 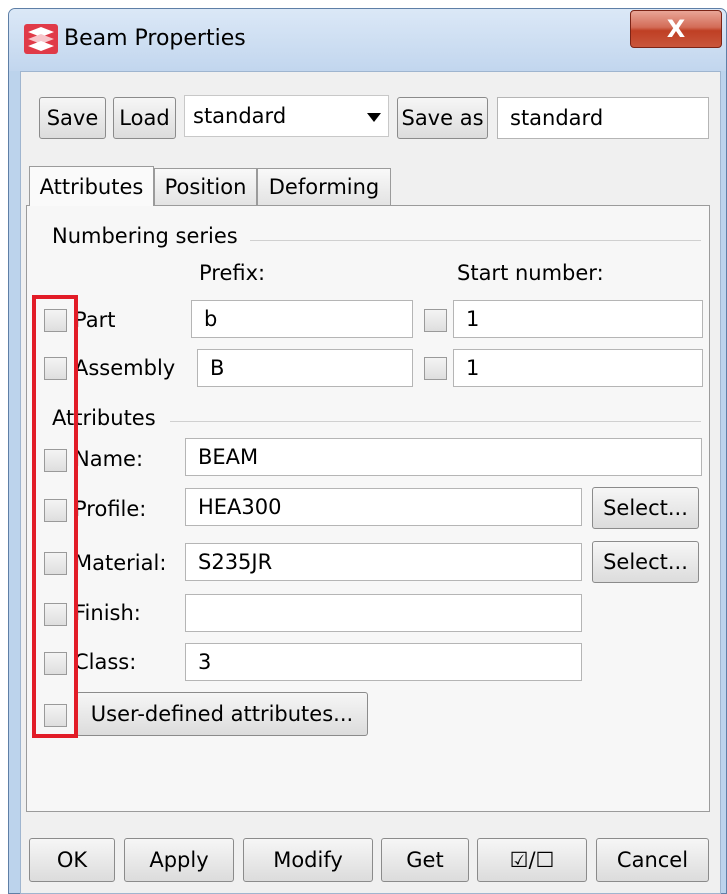 What do you see at coordinates (435, 368) in the screenshot?
I see `assembly-start-checkbox` at bounding box center [435, 368].